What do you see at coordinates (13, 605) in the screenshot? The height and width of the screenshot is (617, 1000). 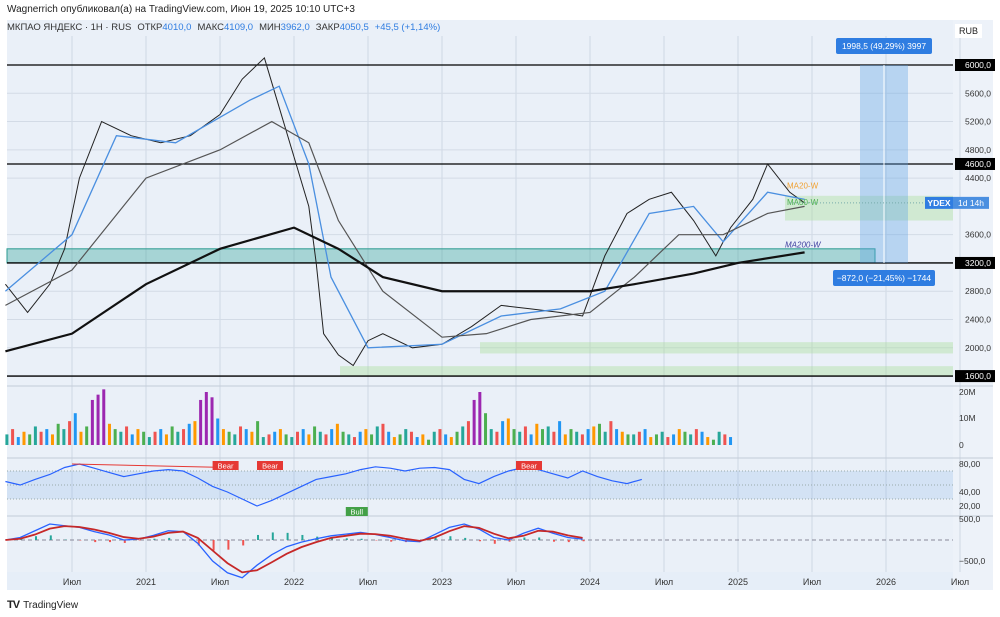 I see `tradingview-logo-icon: TV` at bounding box center [13, 605].